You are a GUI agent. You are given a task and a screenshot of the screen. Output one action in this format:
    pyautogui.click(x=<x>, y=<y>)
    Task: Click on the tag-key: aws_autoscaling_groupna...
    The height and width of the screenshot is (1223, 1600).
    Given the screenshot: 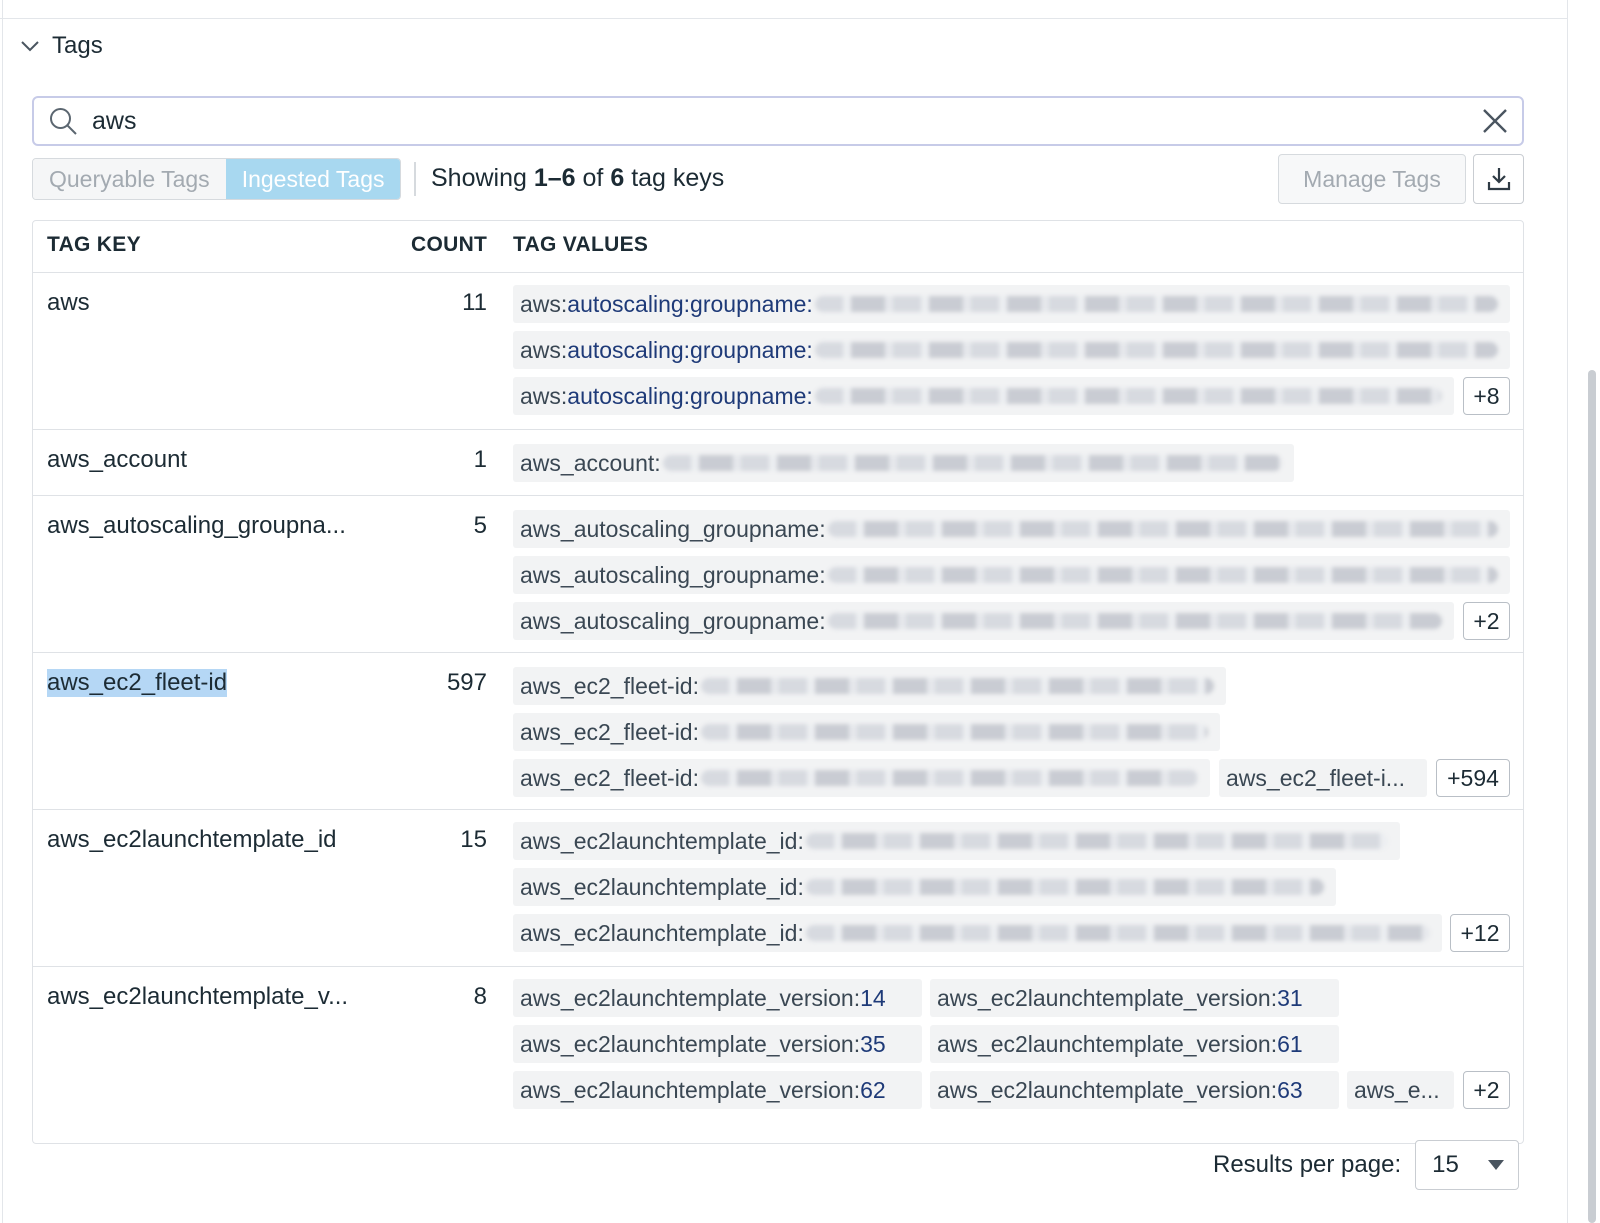 What is the action you would take?
    pyautogui.click(x=196, y=525)
    